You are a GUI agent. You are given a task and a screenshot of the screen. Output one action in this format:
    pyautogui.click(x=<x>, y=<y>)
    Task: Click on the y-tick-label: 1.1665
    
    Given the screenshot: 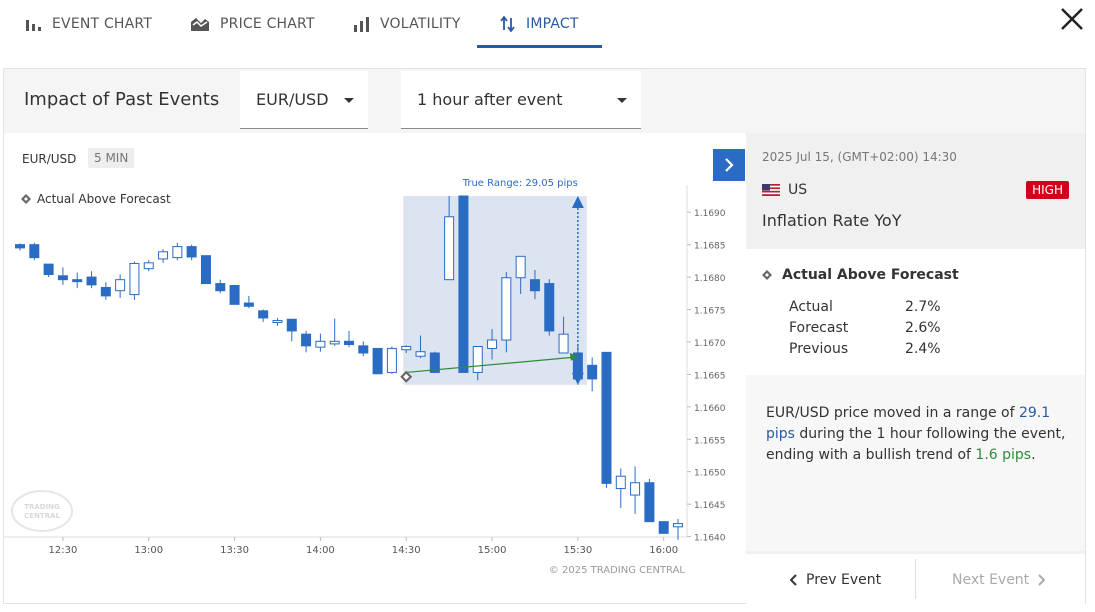 What is the action you would take?
    pyautogui.click(x=710, y=376)
    